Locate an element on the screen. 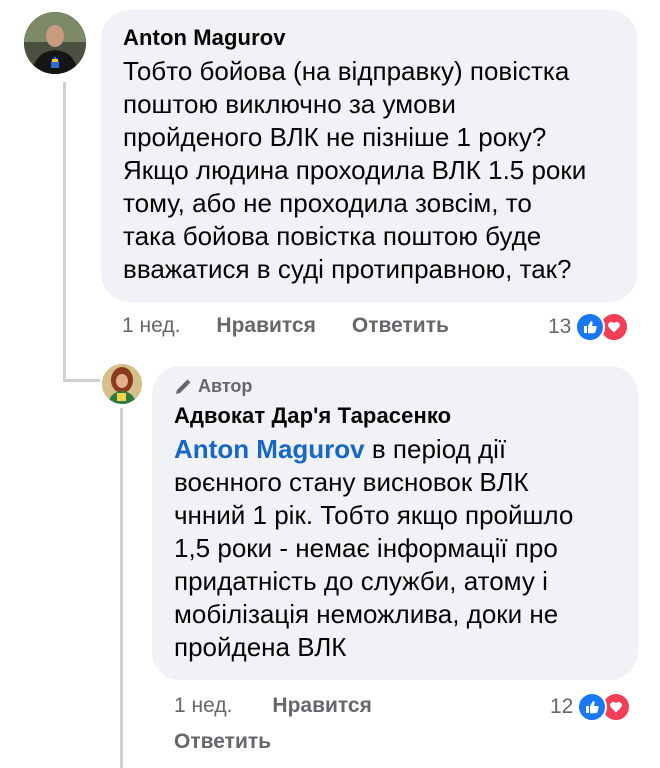  comment-reply-button: Ответить is located at coordinates (400, 326).